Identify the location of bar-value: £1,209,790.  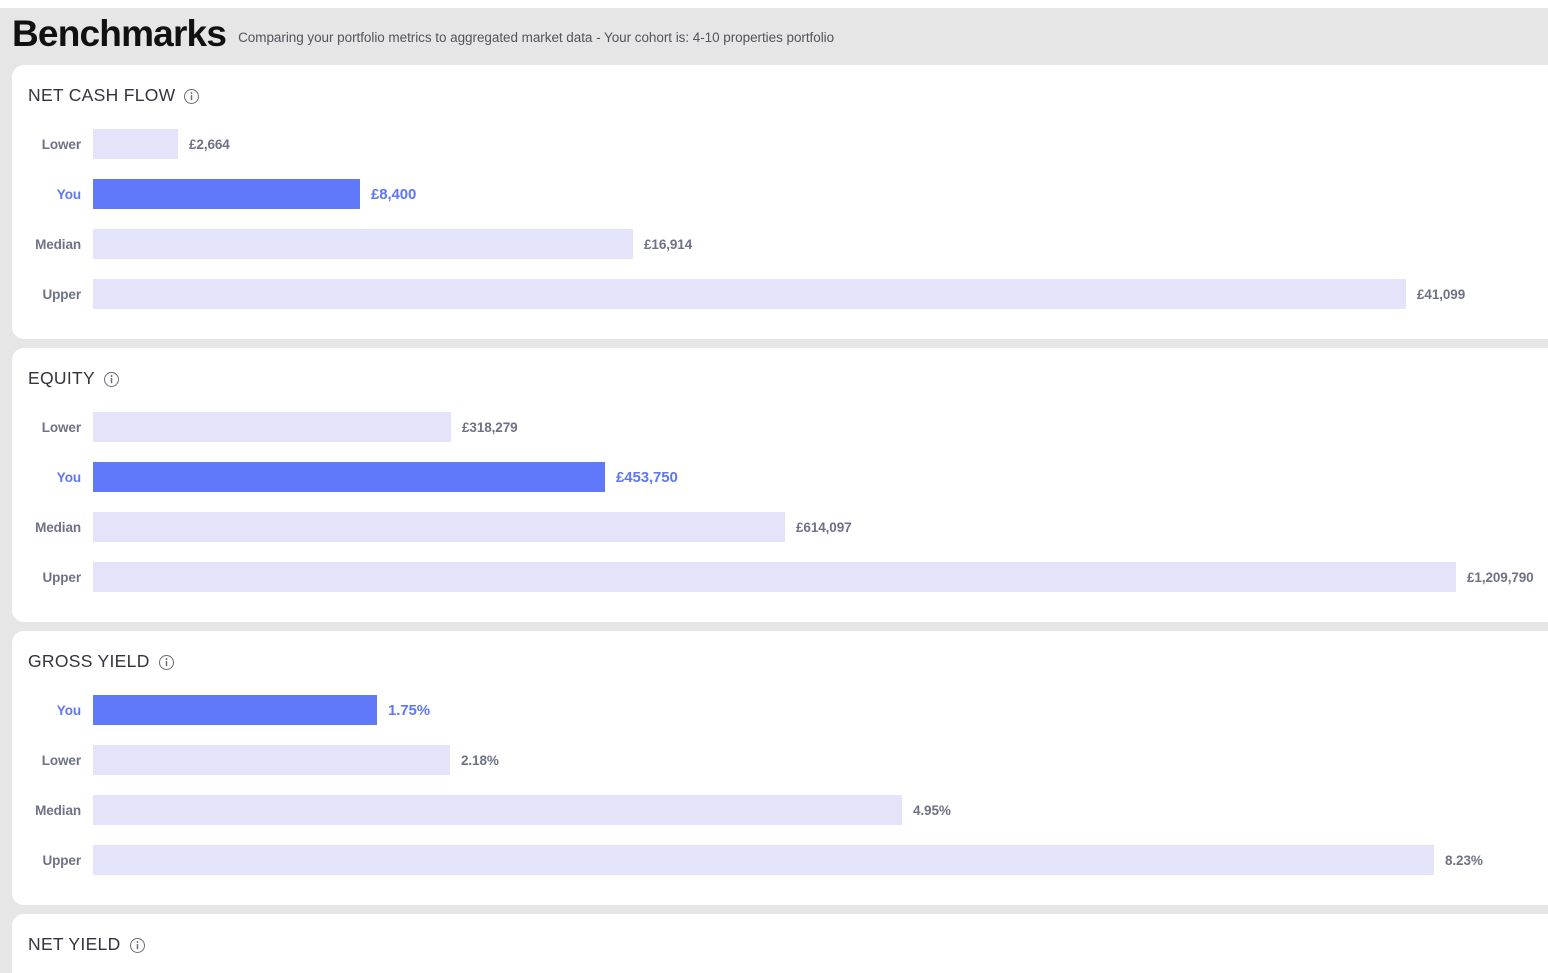
(1500, 577).